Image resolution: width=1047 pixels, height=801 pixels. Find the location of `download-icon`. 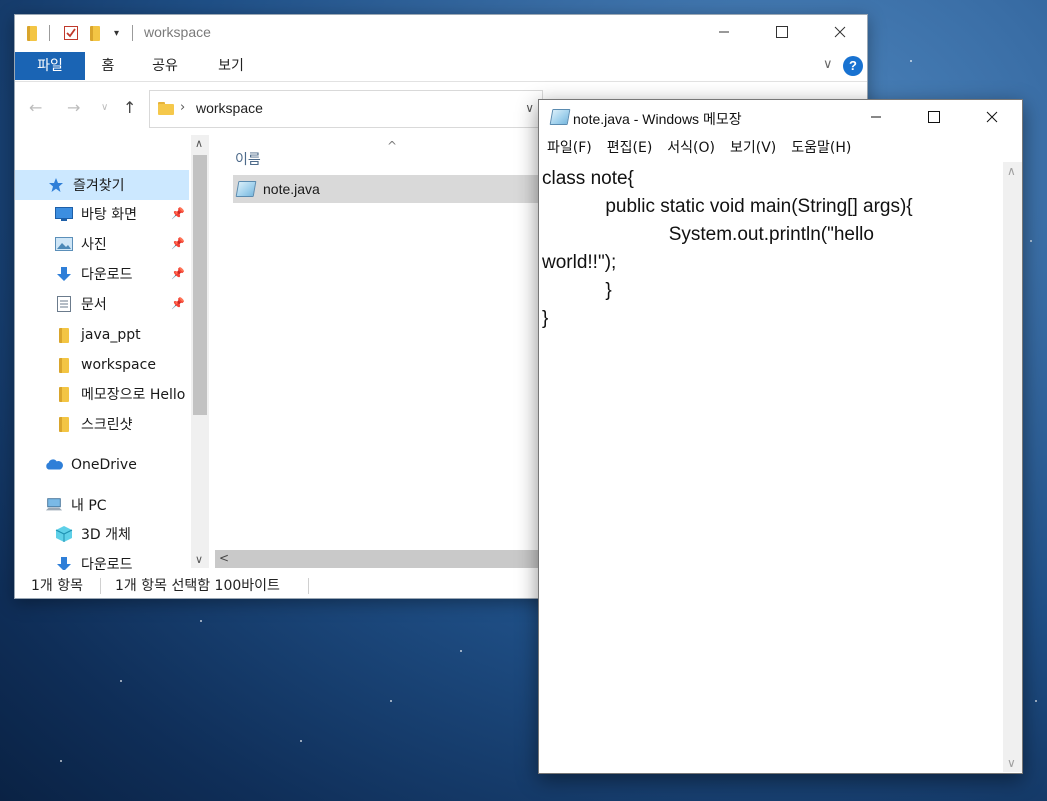

download-icon is located at coordinates (64, 274).